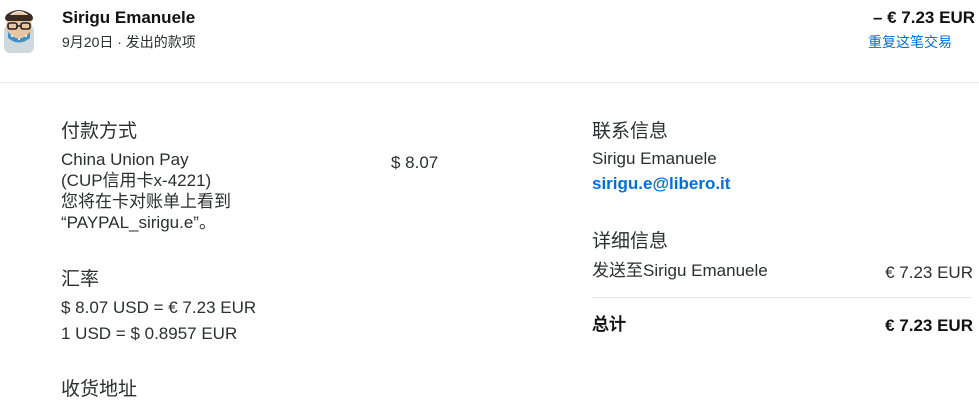  I want to click on sent-to-amount: € 7.23 EUR, so click(929, 272).